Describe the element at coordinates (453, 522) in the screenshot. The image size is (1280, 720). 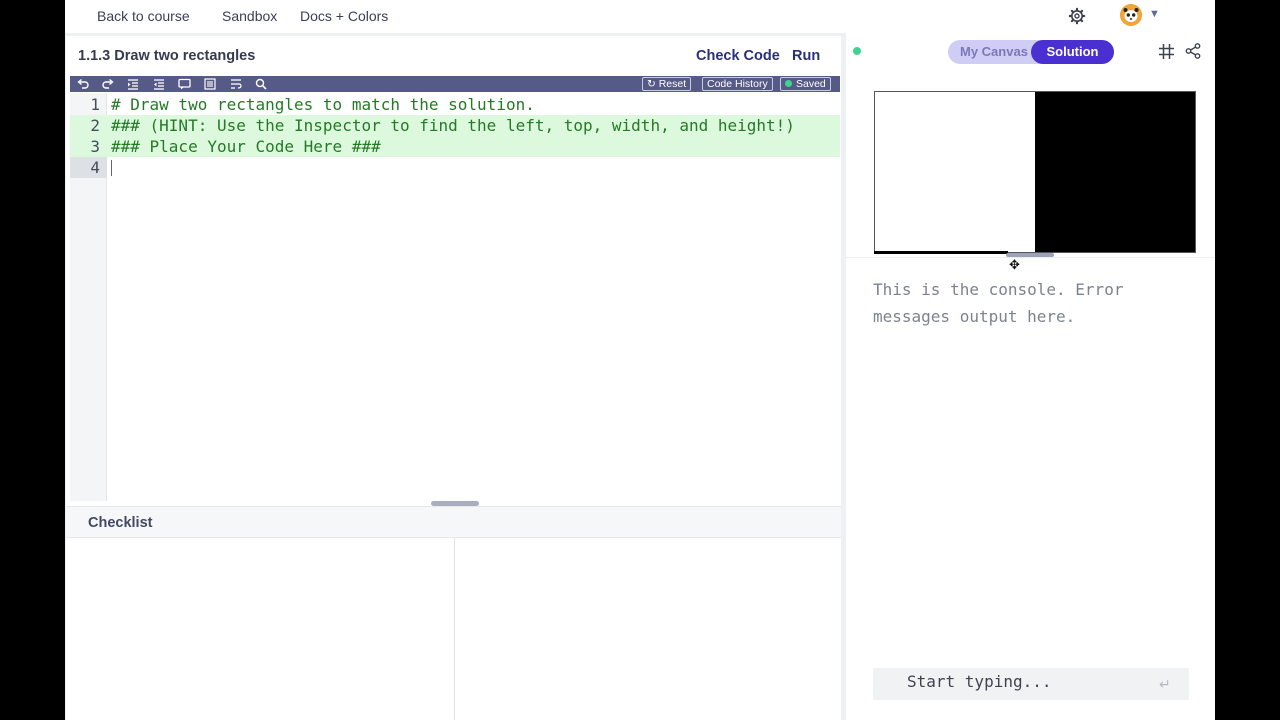
I see `checklist-header: Checklist` at that location.